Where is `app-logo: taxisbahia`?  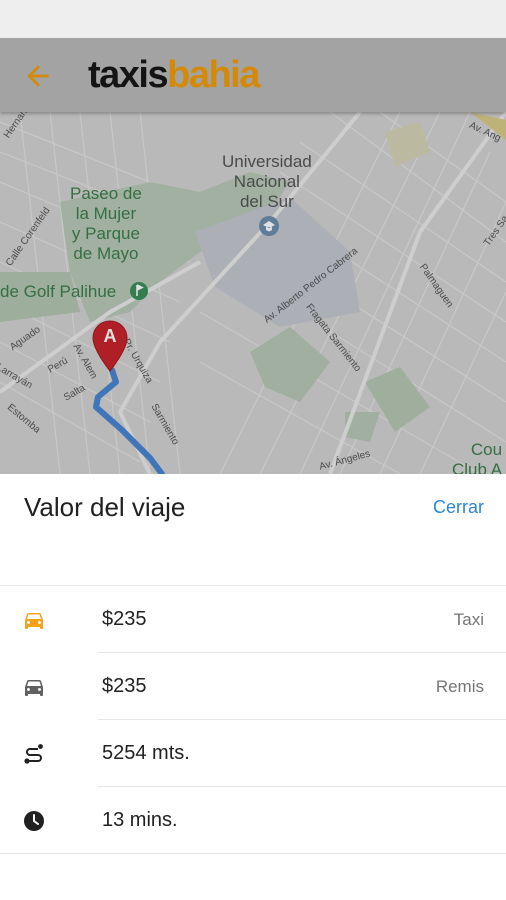 app-logo: taxisbahia is located at coordinates (174, 75).